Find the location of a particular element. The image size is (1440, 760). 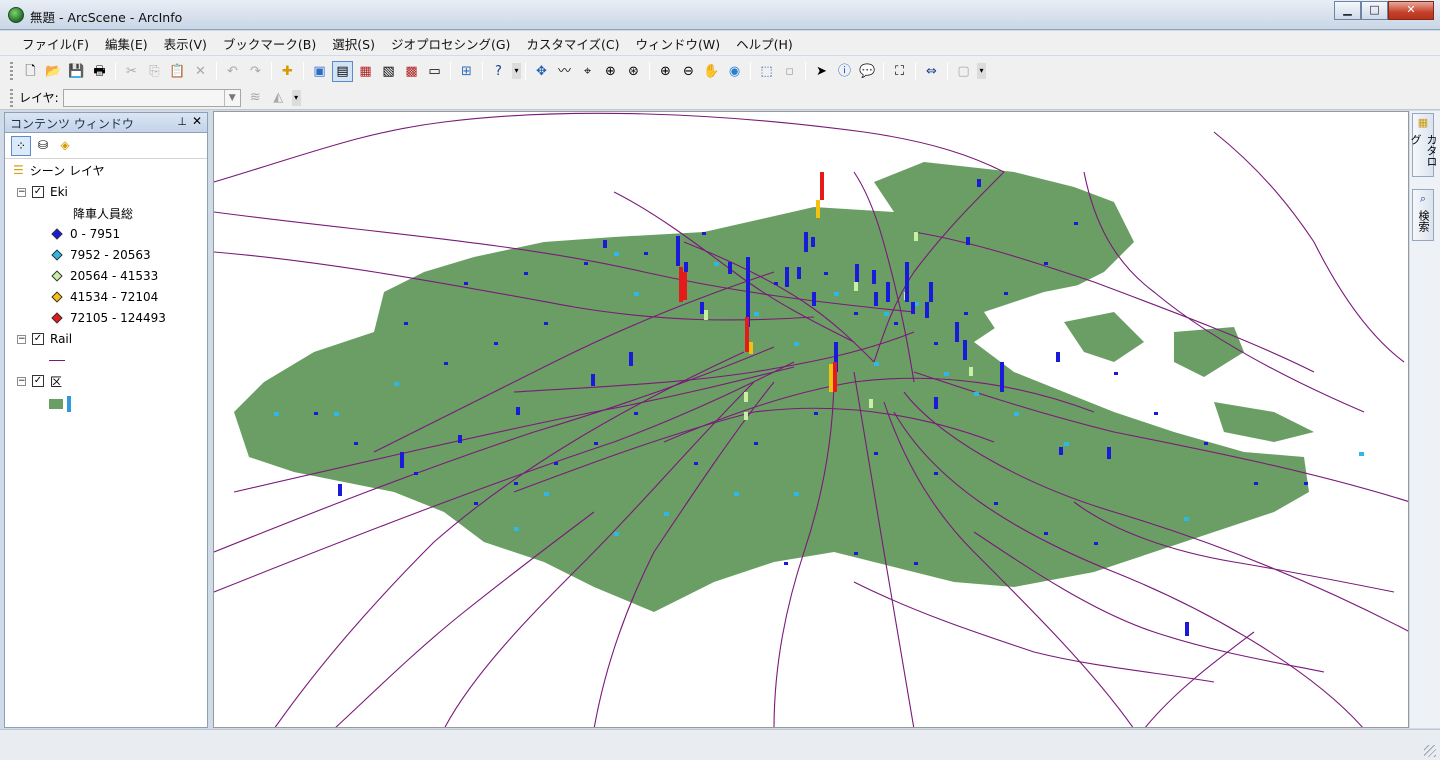

list-by-visibility-icon: ◈ is located at coordinates (65, 146).